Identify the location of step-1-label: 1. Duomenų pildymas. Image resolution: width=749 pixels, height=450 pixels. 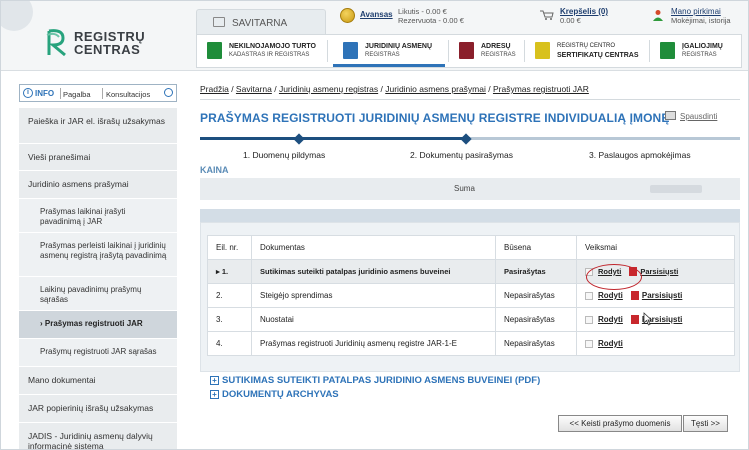
(284, 155).